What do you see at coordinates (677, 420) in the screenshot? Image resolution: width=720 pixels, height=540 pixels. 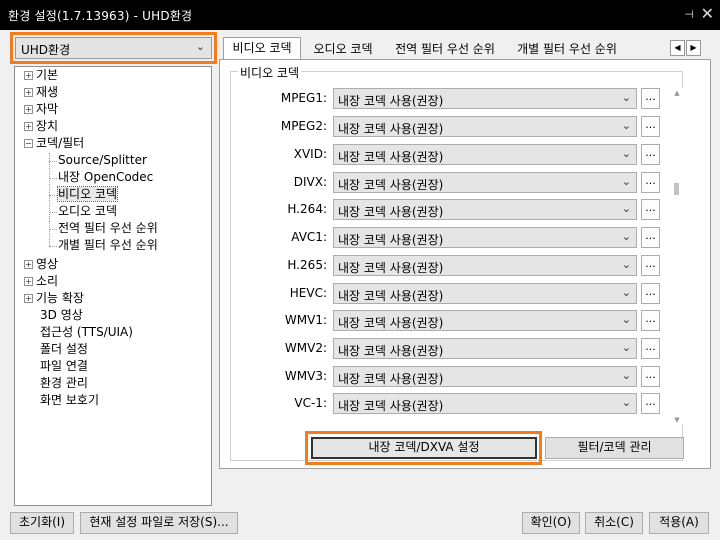 I see `scroll-down-icon: ▼` at bounding box center [677, 420].